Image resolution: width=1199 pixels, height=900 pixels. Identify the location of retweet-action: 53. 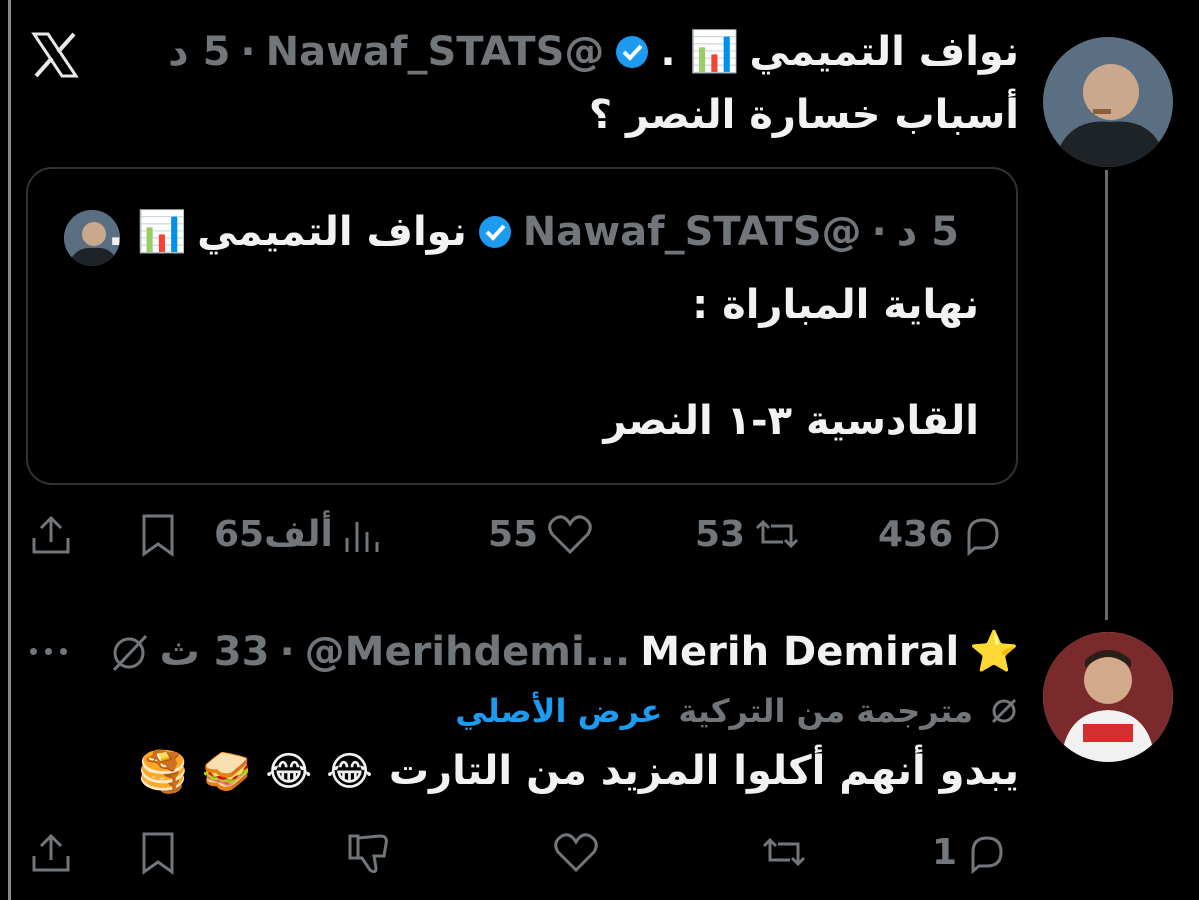
(748, 534).